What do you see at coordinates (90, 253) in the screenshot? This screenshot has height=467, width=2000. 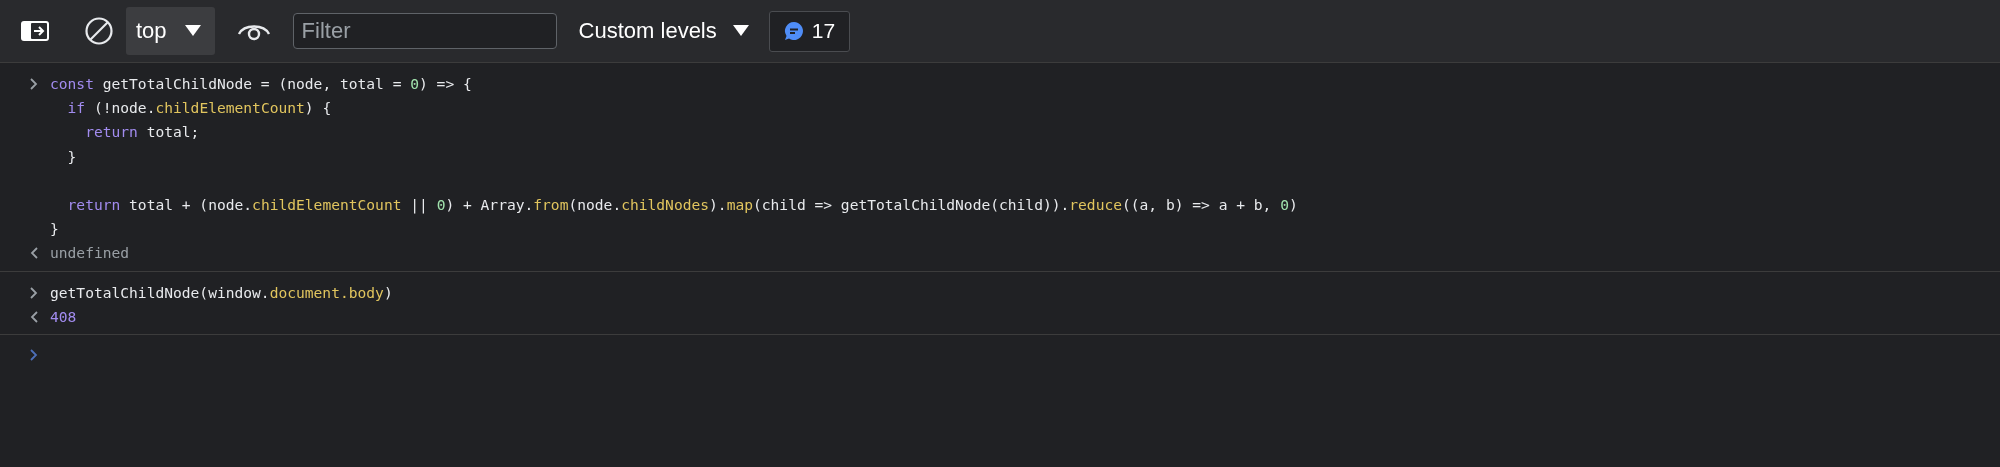 I see `result-value: undefined` at bounding box center [90, 253].